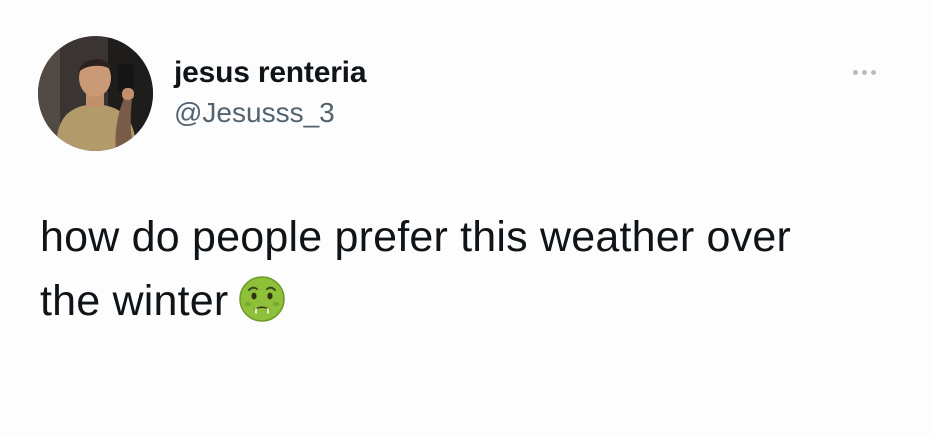 The width and height of the screenshot is (932, 436). I want to click on more-options-button, so click(864, 72).